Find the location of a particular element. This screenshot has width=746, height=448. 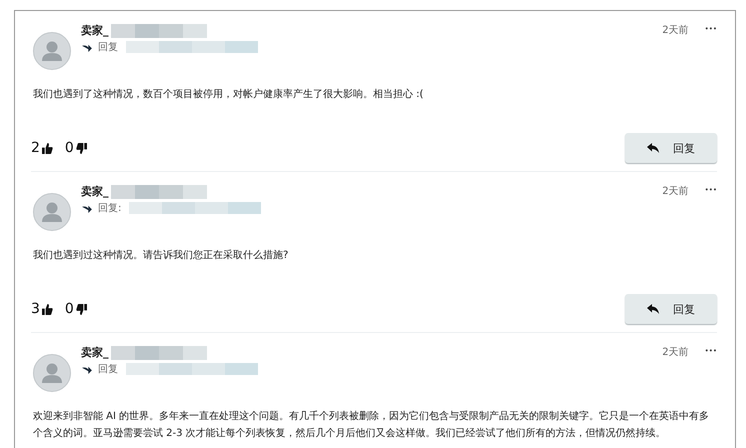

reply-to-label: 回复: is located at coordinates (110, 208).